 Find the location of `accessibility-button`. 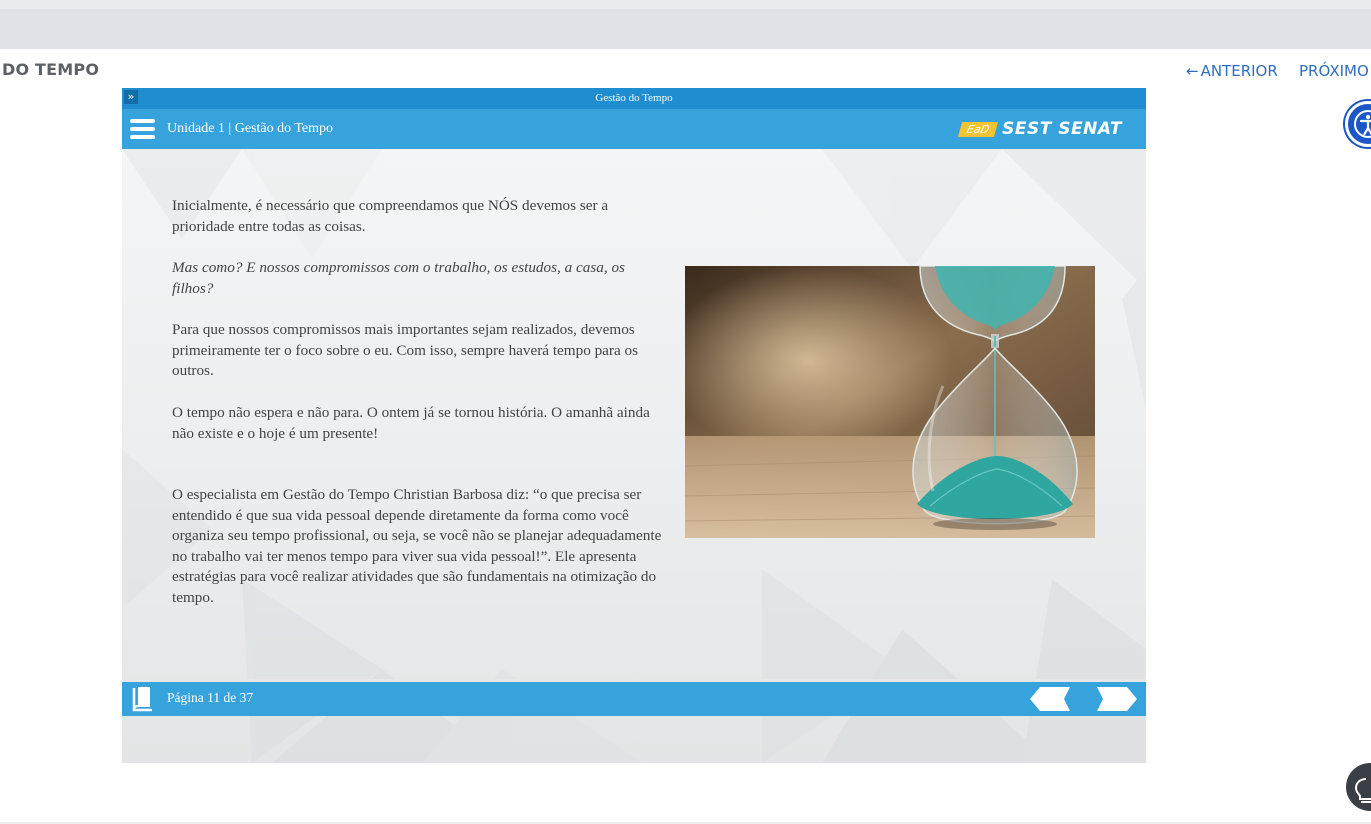

accessibility-button is located at coordinates (1358, 124).